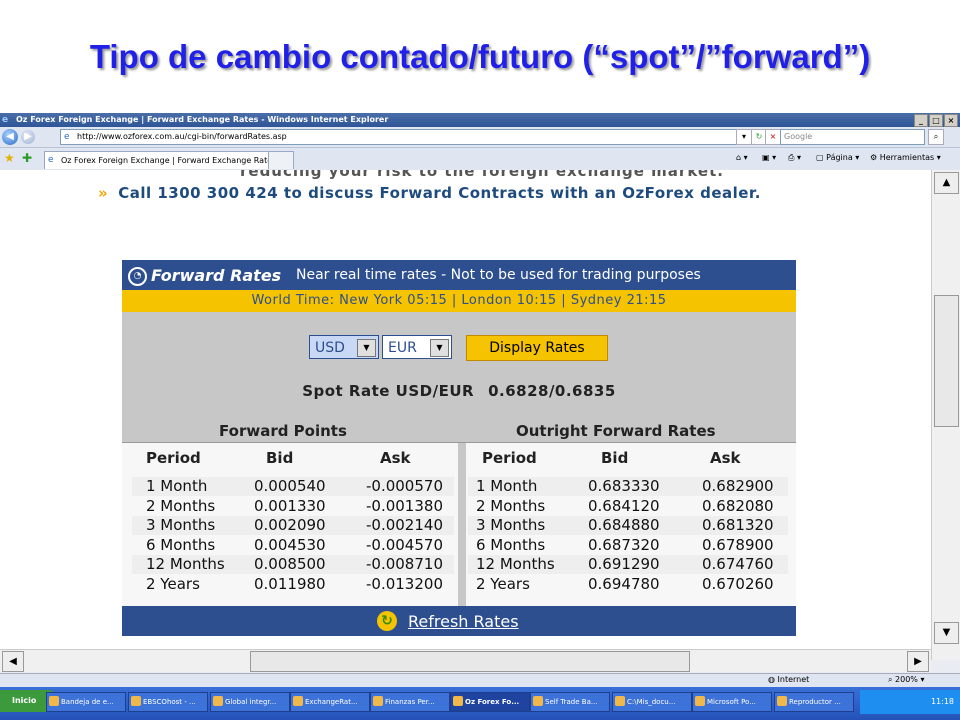  I want to click on table-row: 3 Months 0.002090 -0.002140, so click(293, 525).